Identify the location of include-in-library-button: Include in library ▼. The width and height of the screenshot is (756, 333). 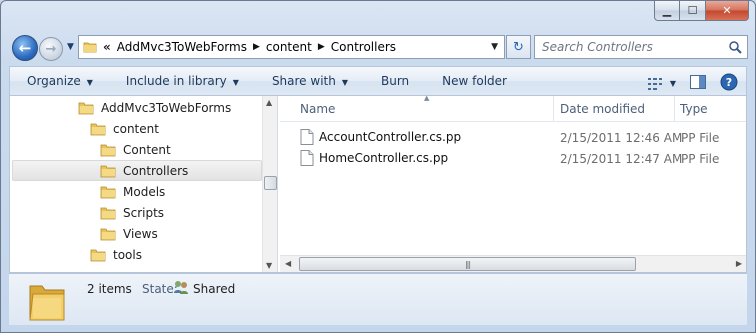
(182, 81).